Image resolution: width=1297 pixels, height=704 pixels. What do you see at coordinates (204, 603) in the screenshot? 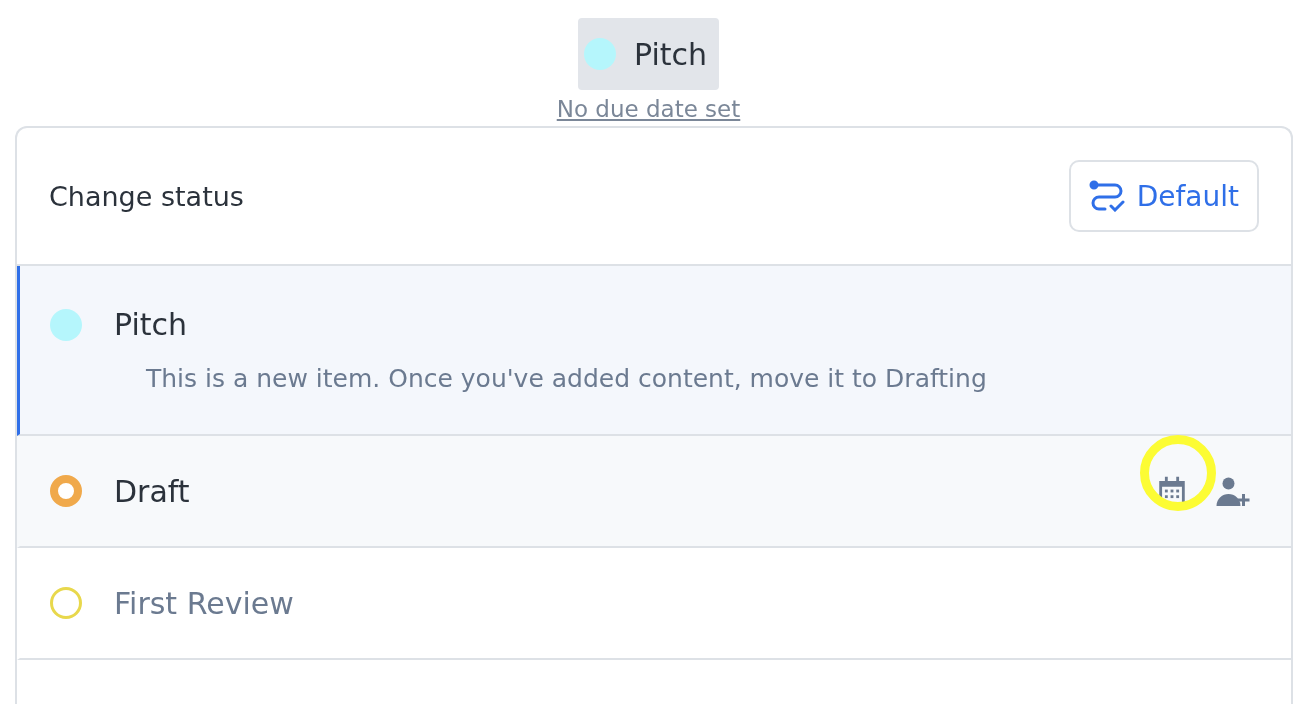
I see `status-label: First Review` at bounding box center [204, 603].